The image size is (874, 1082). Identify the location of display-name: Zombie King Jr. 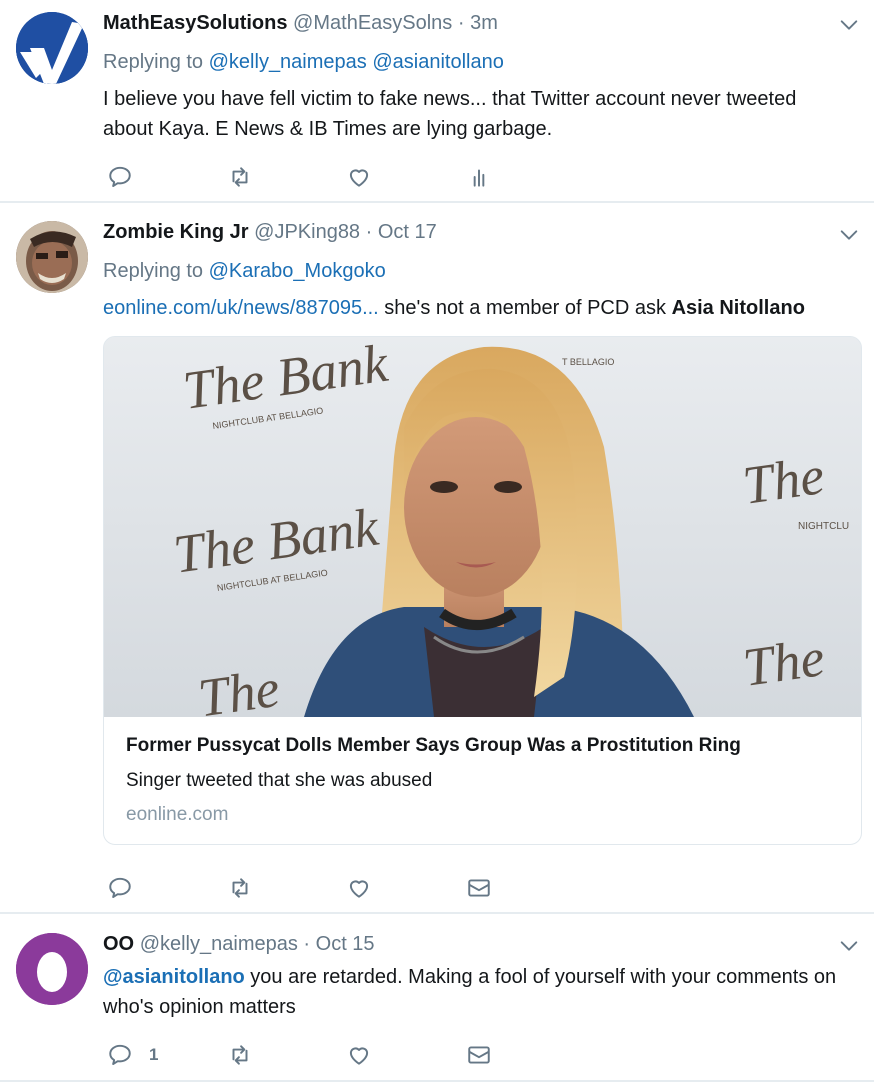
(176, 232).